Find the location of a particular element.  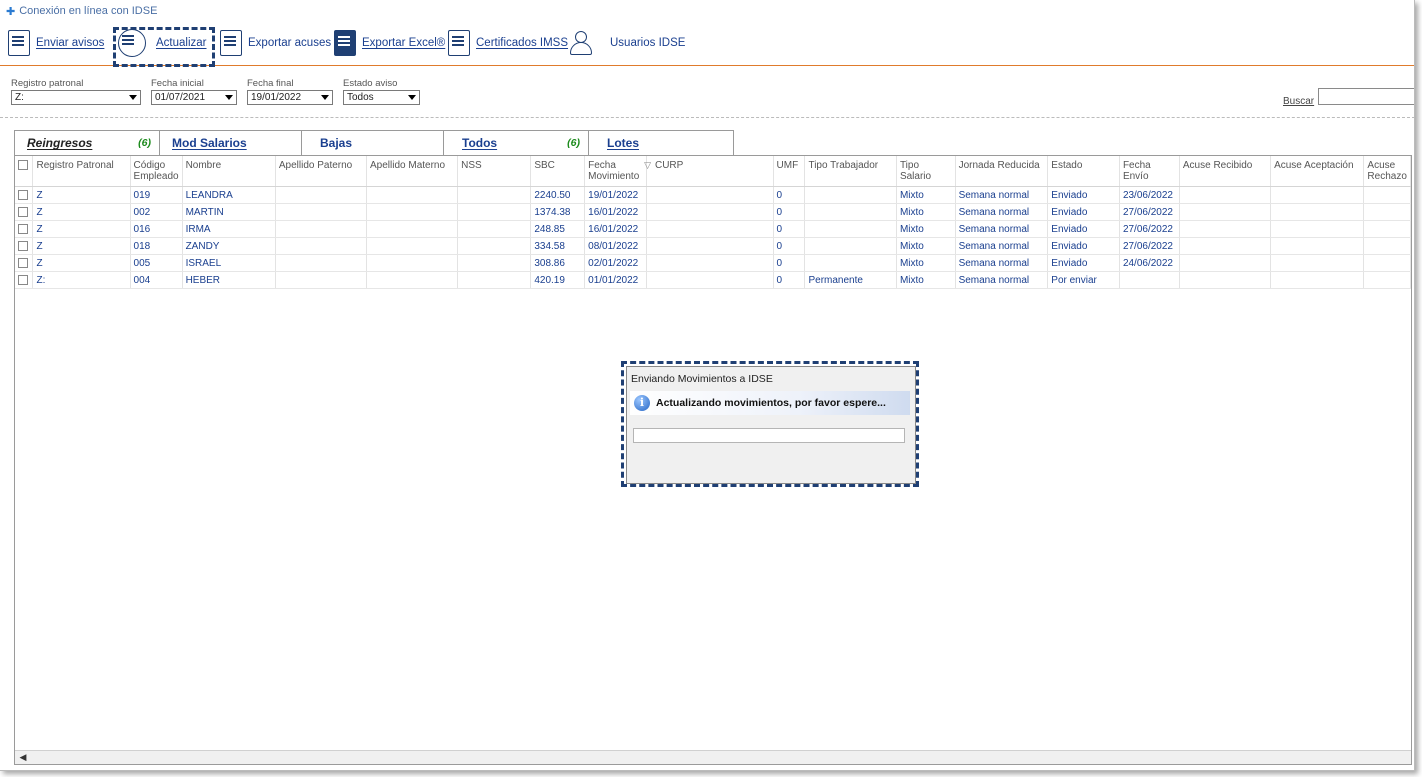

table-cell: 1374.38 is located at coordinates (558, 212).